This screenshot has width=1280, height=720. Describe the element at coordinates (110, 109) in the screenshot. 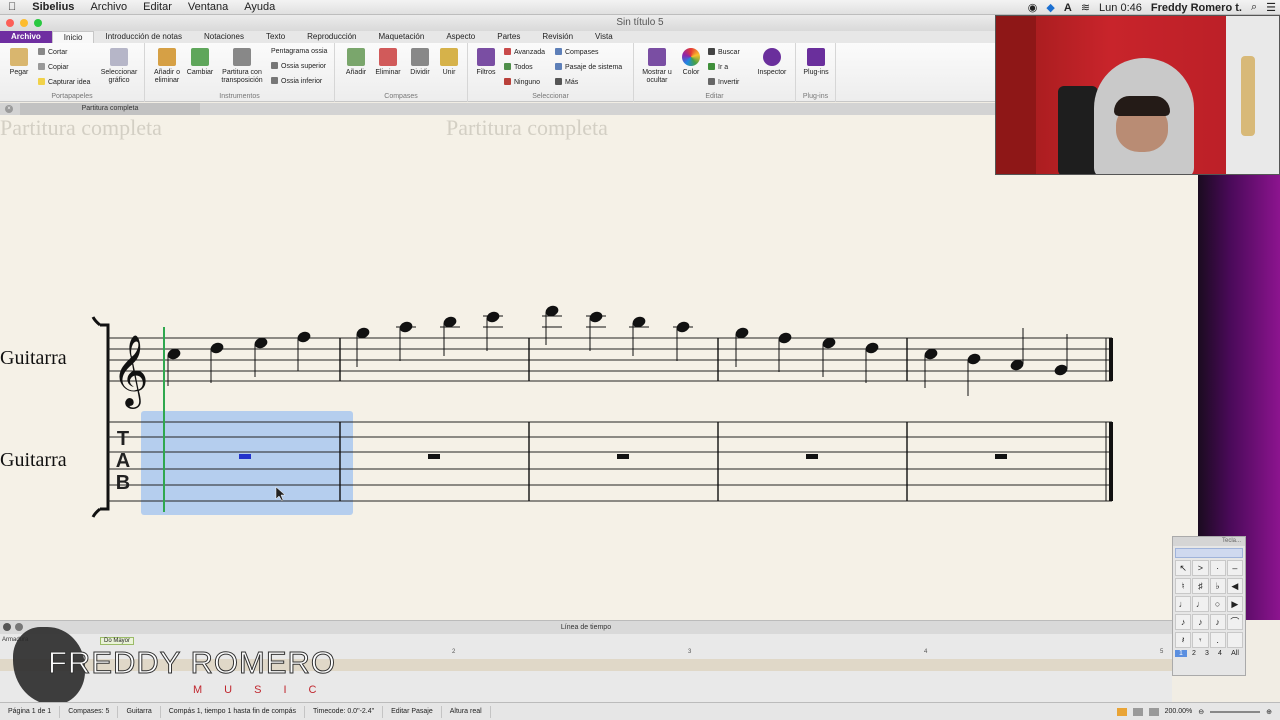

I see `tab-partitura-completa: Partitura completa` at that location.